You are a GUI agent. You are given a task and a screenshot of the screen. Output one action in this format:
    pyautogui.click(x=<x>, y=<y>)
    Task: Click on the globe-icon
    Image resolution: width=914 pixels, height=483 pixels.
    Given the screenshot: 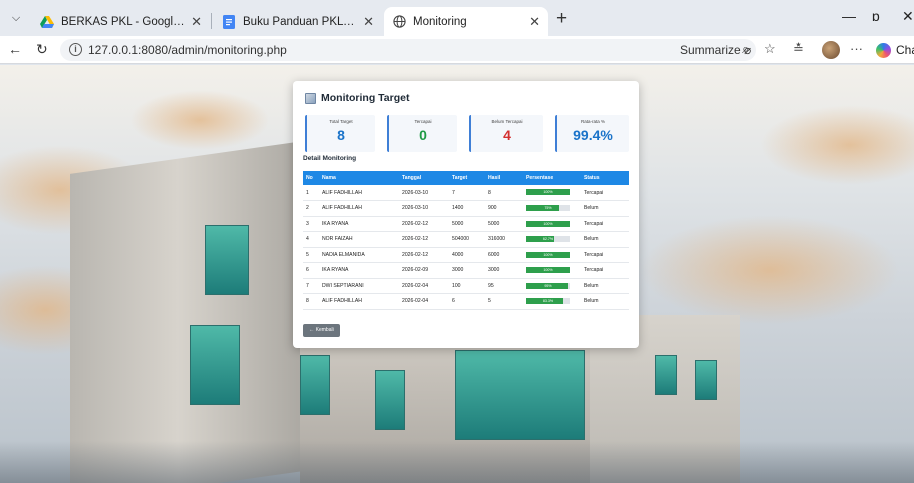 What is the action you would take?
    pyautogui.click(x=399, y=22)
    